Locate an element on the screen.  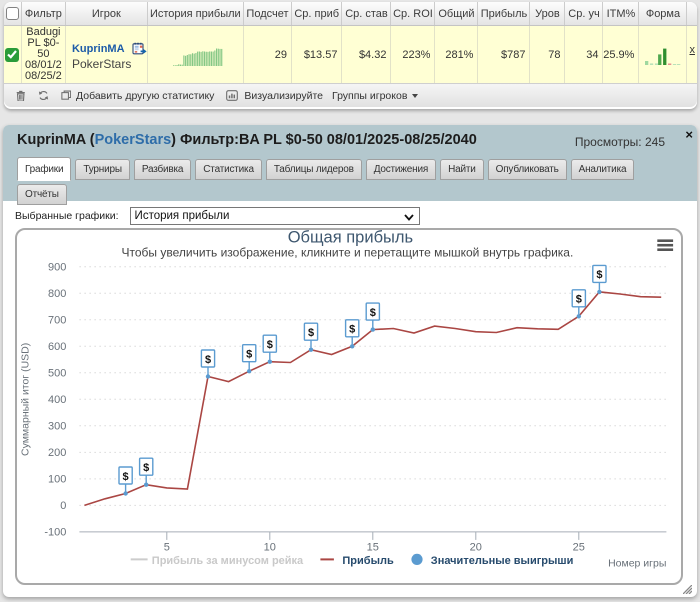
svg-text: 15 is located at coordinates (372, 547).